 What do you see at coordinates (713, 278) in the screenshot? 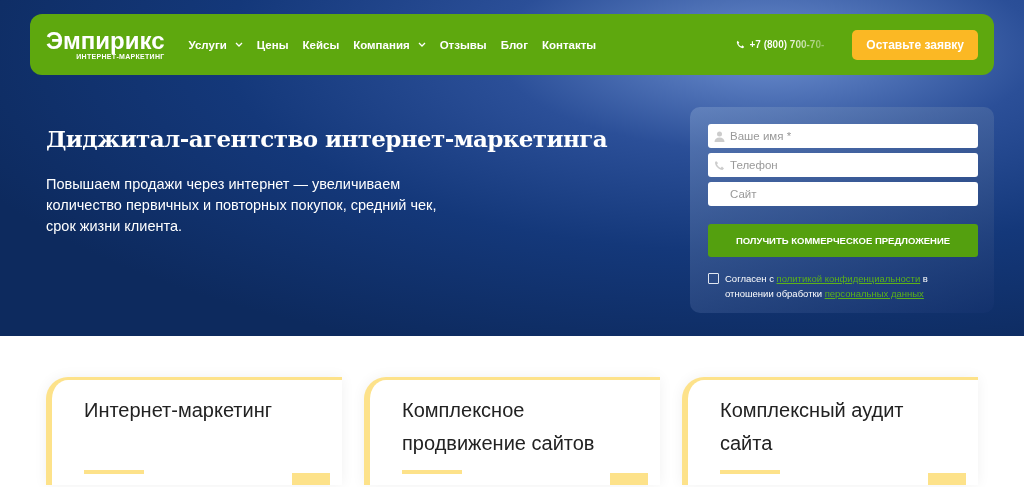
I see `consent-checkbox` at bounding box center [713, 278].